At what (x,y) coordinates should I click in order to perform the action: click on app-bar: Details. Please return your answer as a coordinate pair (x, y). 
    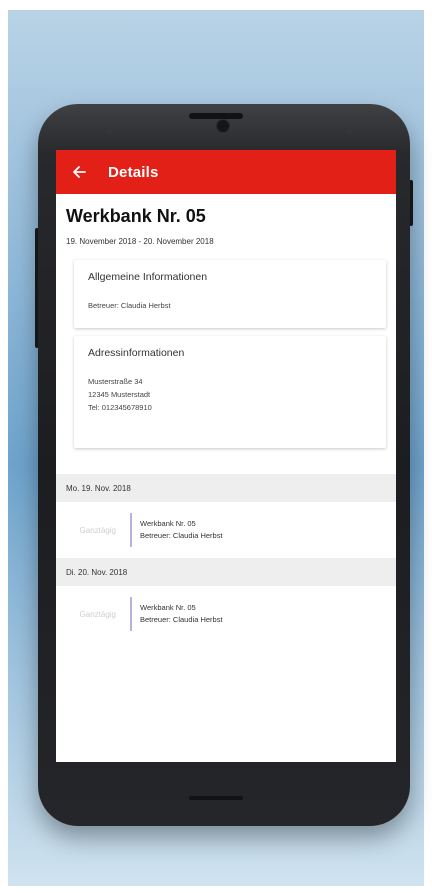
    Looking at the image, I should click on (226, 172).